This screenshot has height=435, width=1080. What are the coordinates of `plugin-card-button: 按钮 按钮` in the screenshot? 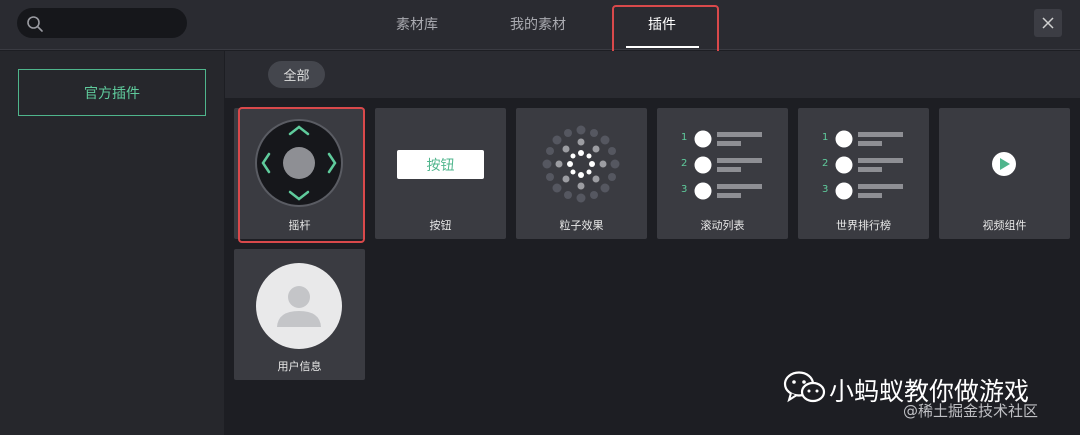 It's located at (440, 173).